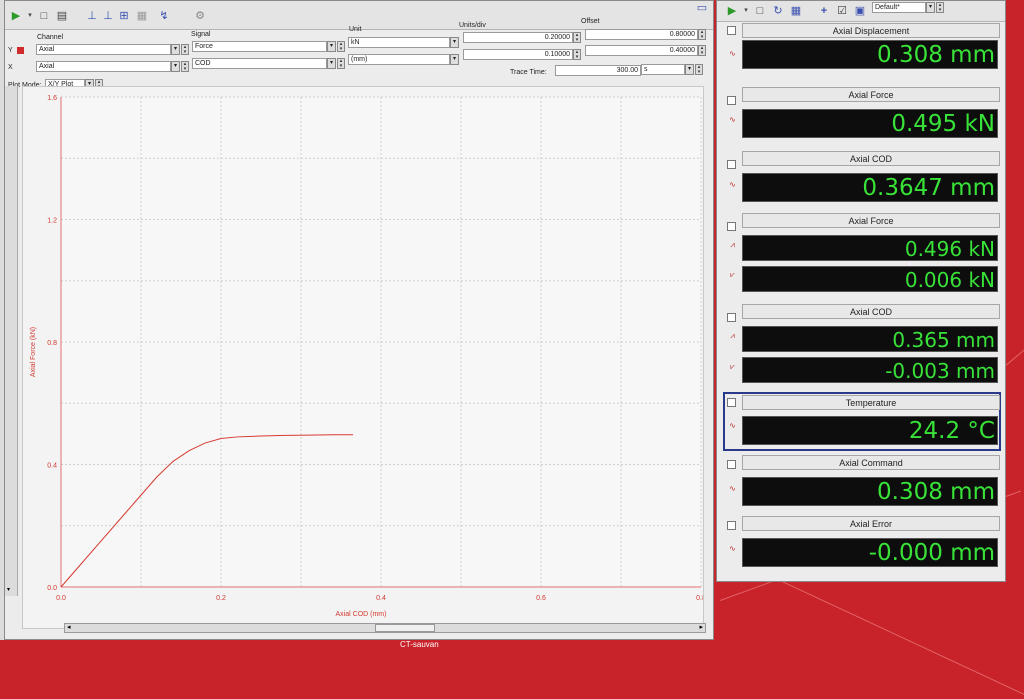 This screenshot has width=1024, height=699. I want to click on meter-axial-force-dual: Axial Force ⩘ 0.496 kN ⩗ 0.006 kN, so click(862, 255).